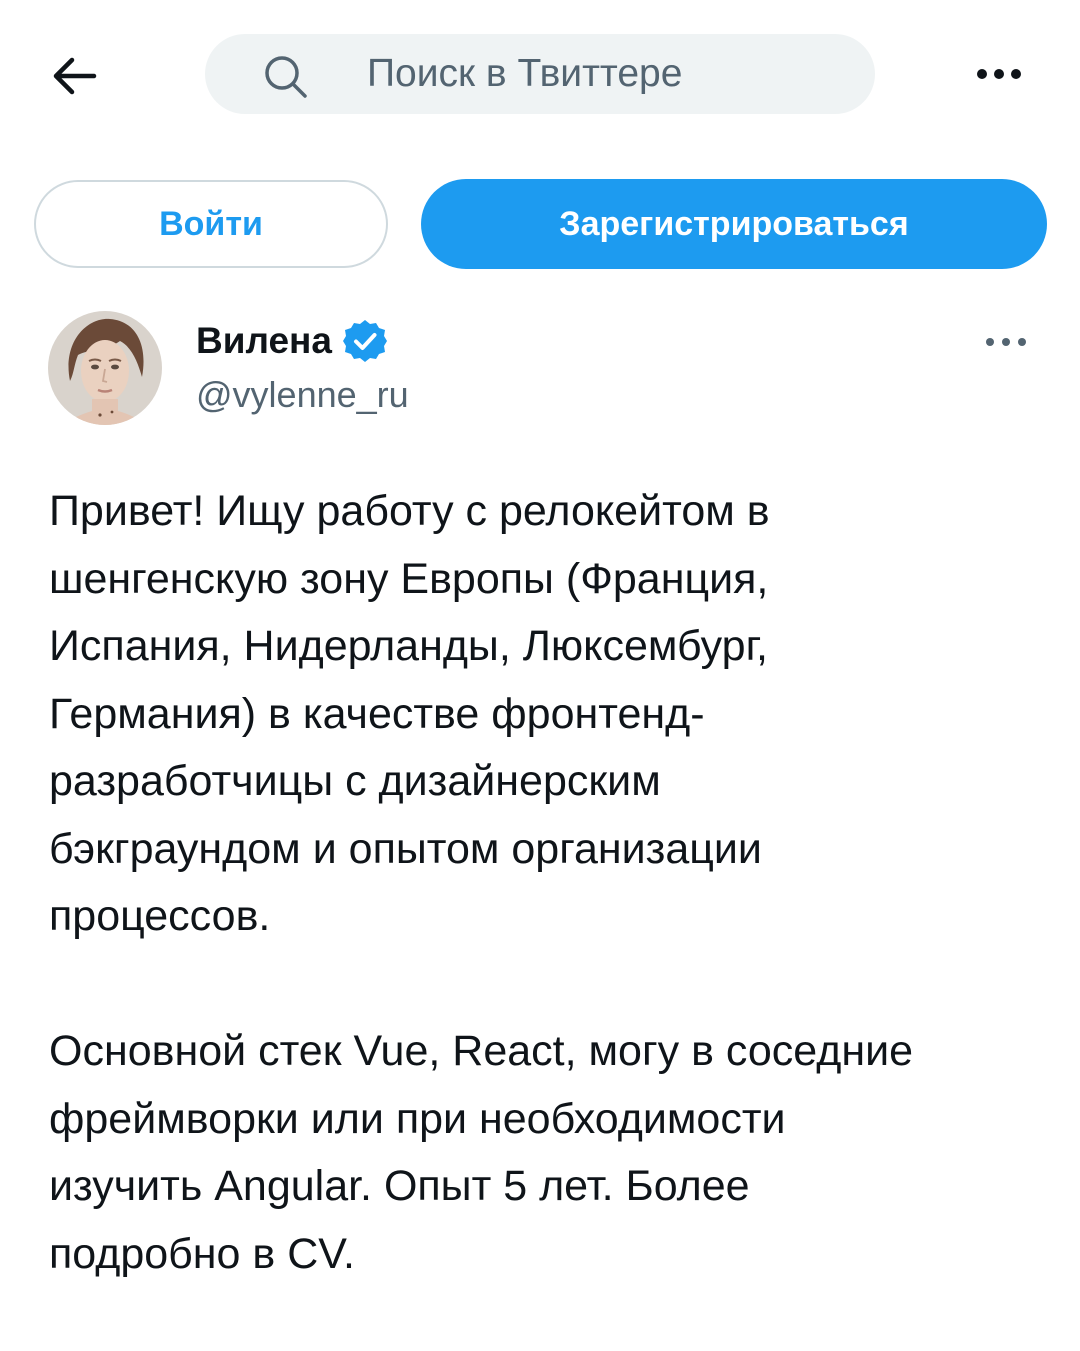 Image resolution: width=1080 pixels, height=1351 pixels. Describe the element at coordinates (286, 77) in the screenshot. I see `search-icon` at that location.